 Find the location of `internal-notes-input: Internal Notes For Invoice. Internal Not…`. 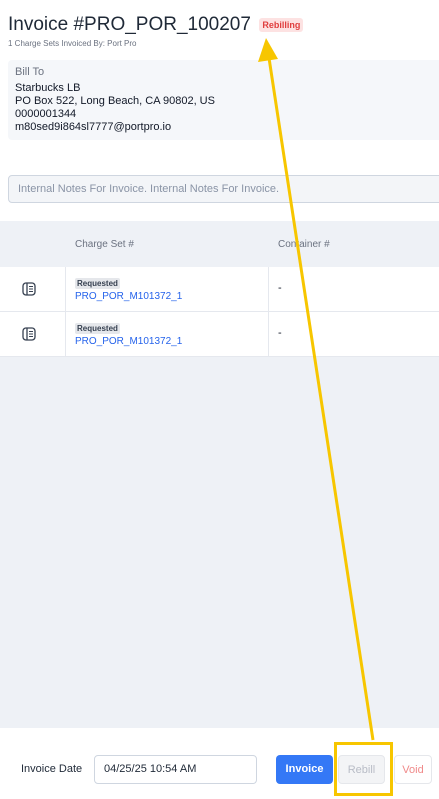

internal-notes-input: Internal Notes For Invoice. Internal Not… is located at coordinates (223, 189).